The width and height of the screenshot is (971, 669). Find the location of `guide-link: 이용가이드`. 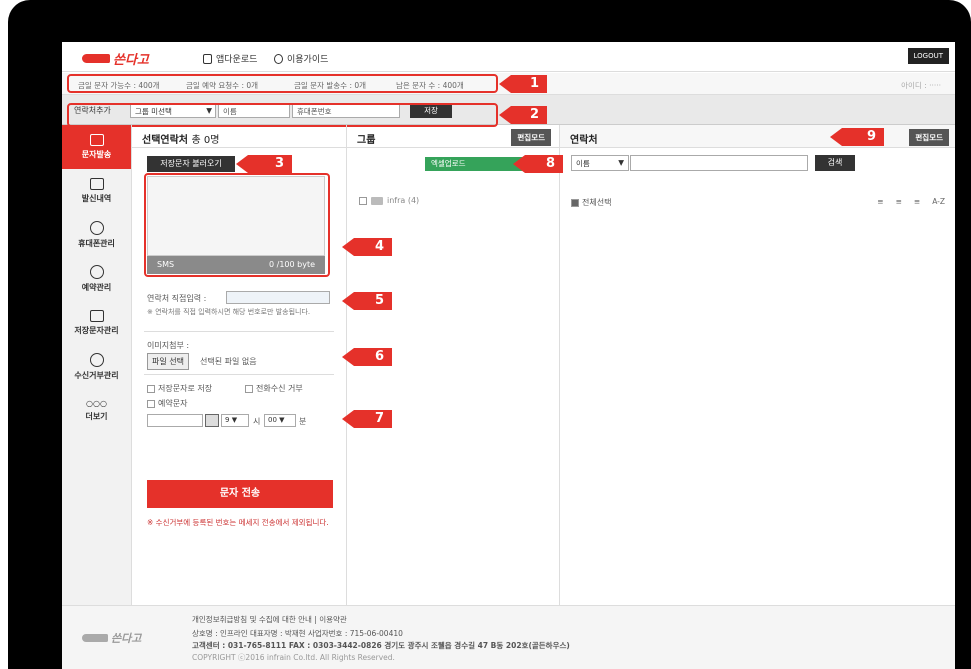

guide-link: 이용가이드 is located at coordinates (301, 58).